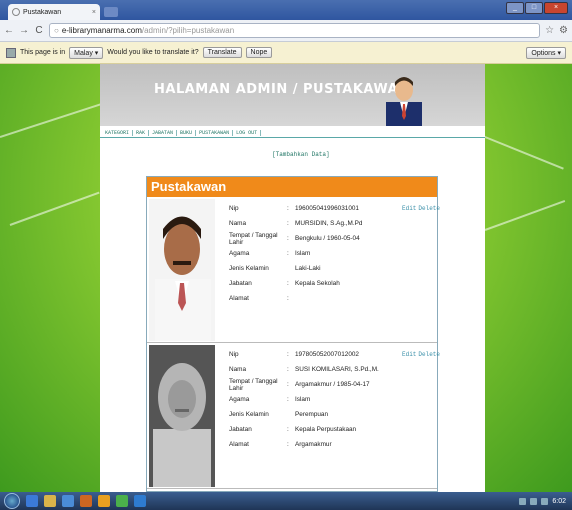 The width and height of the screenshot is (572, 510). Describe the element at coordinates (16, 12) in the screenshot. I see `favicon-icon` at that location.